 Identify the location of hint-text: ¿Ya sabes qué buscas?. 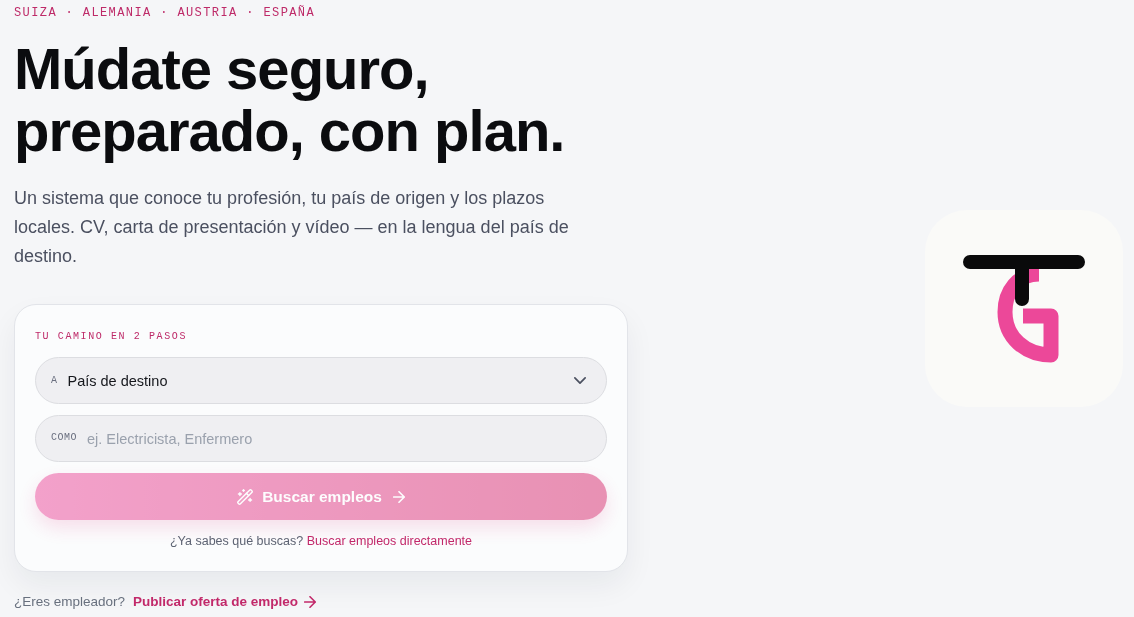
(237, 541).